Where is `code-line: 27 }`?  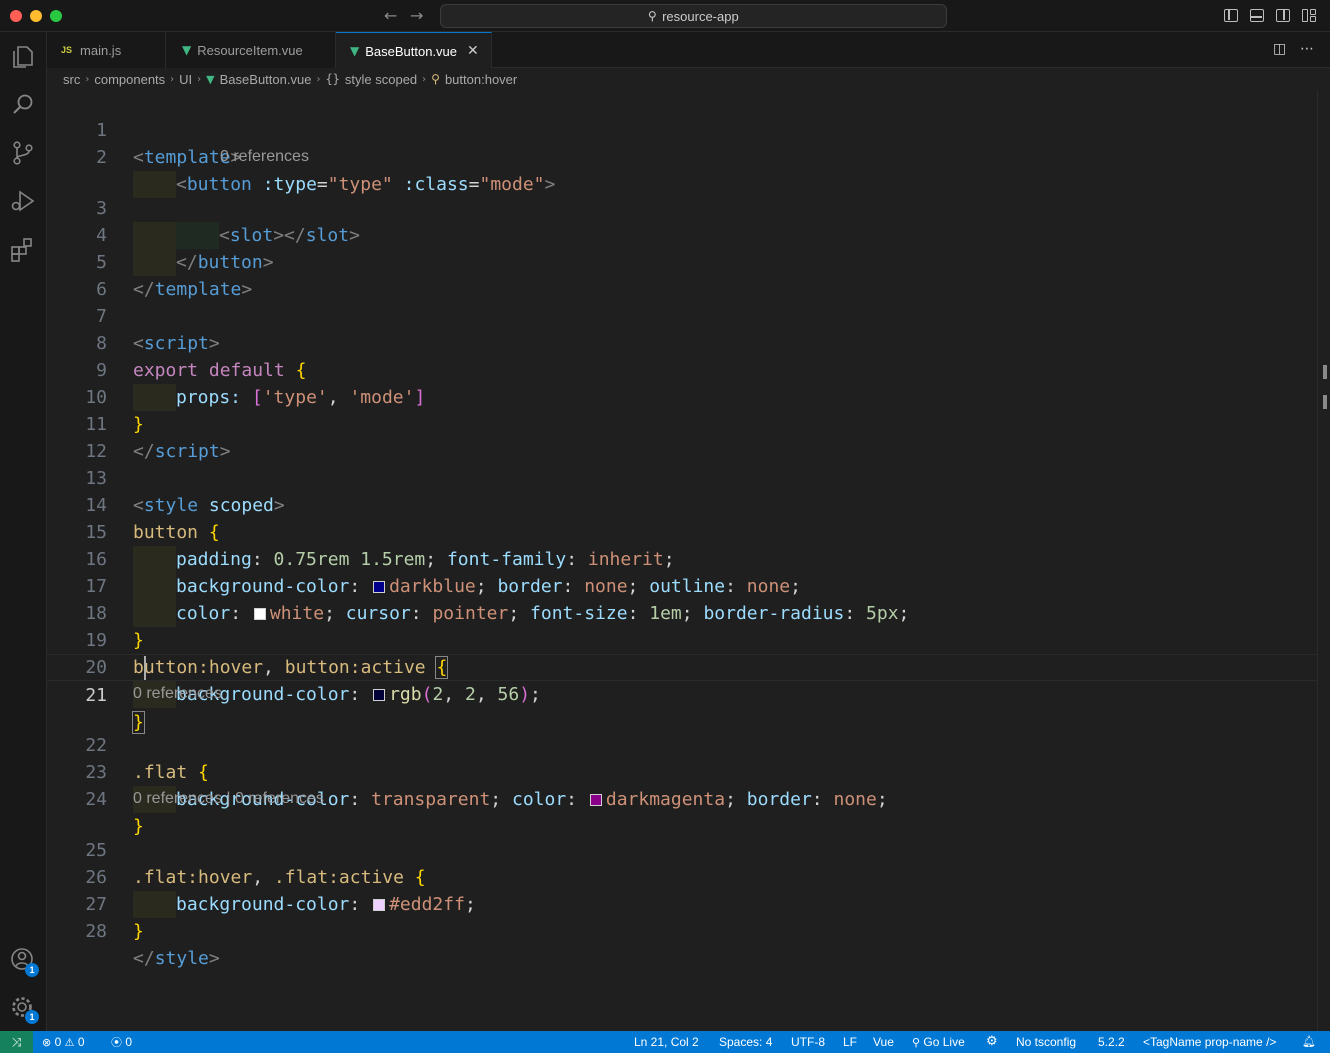 code-line: 27 } is located at coordinates (682, 903).